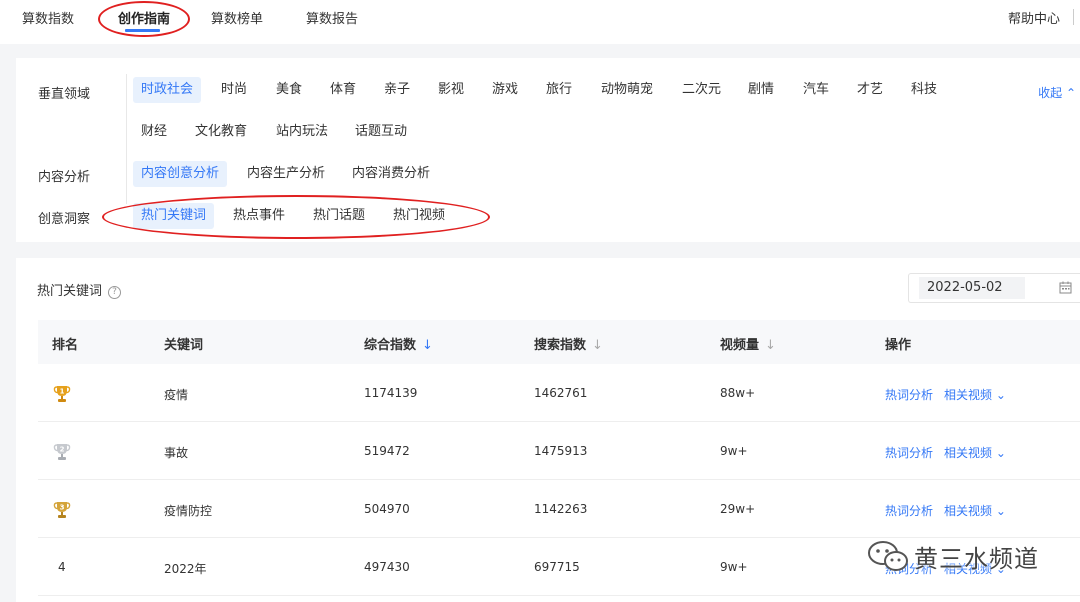 The height and width of the screenshot is (602, 1080). I want to click on svg-text: 2, so click(62, 450).